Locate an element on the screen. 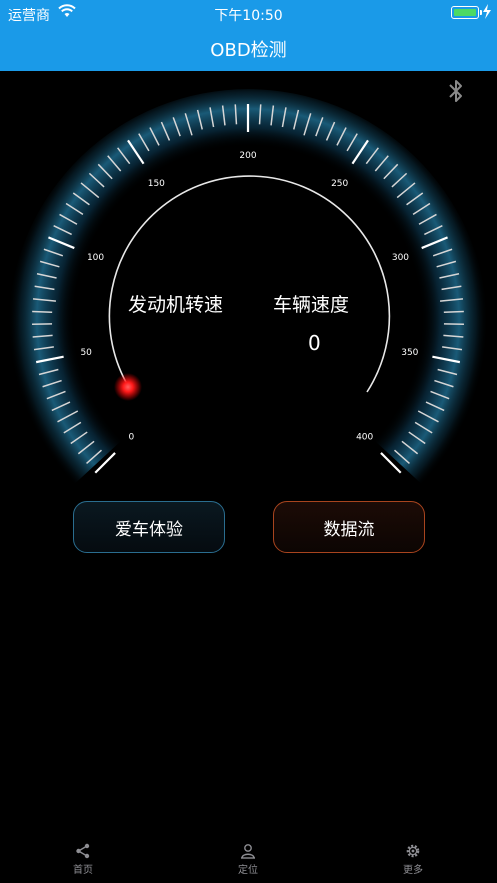 This screenshot has height=883, width=497. tab-location-label: 定位 is located at coordinates (248, 870).